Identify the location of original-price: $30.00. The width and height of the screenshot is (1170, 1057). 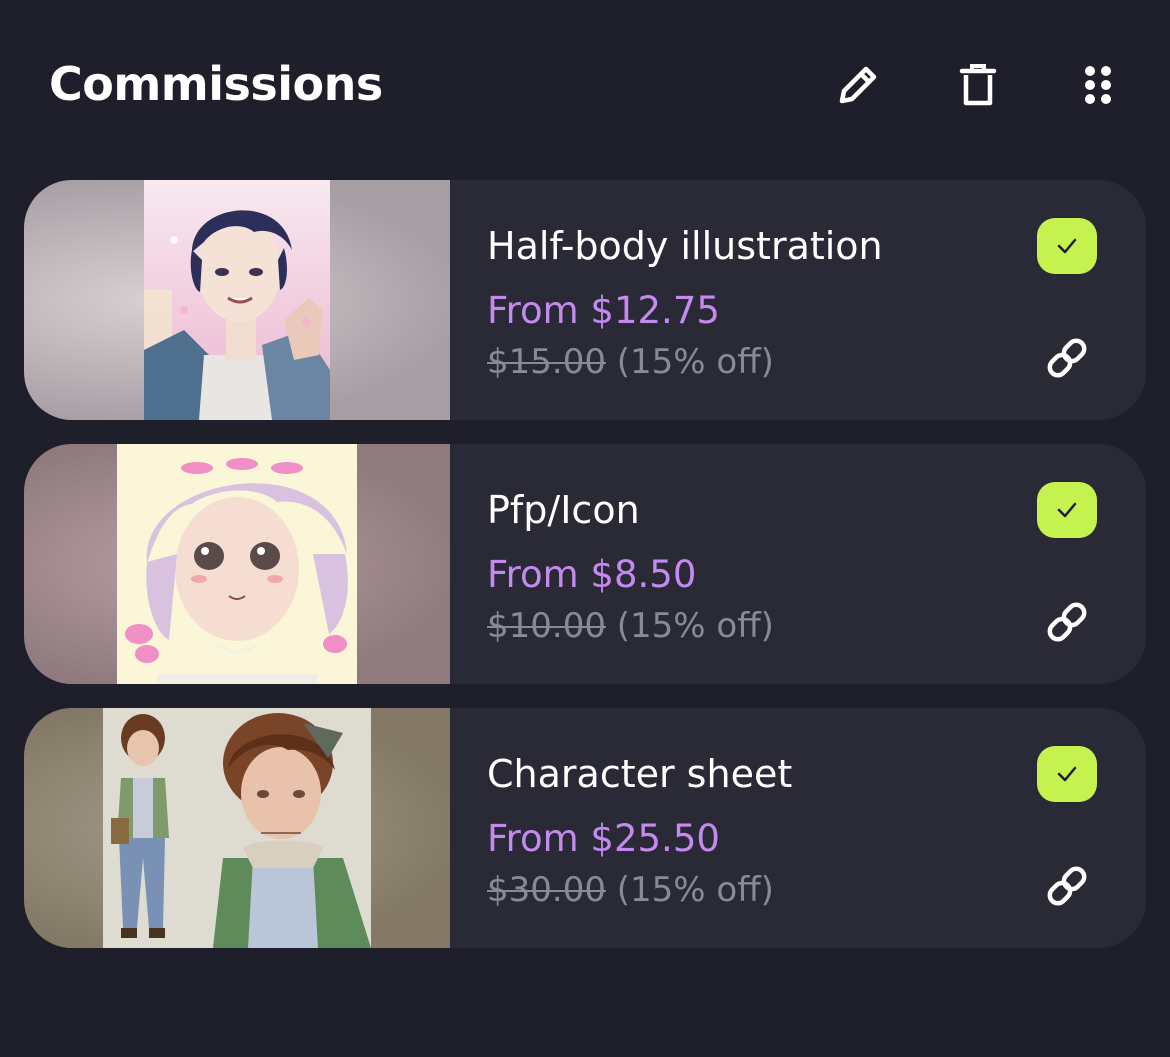
(546, 890).